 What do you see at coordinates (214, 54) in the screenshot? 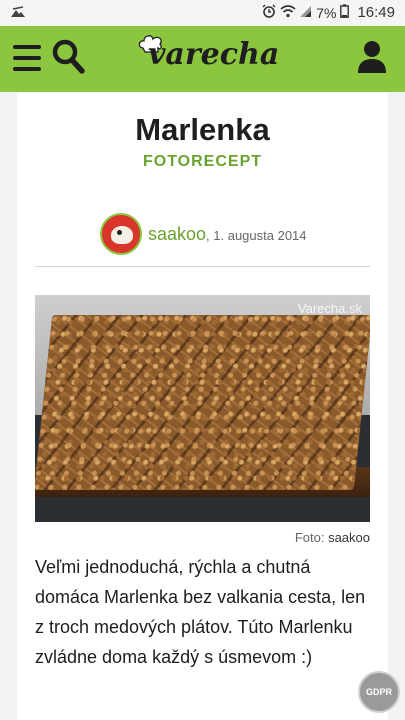
I see `logo-text: varecha` at bounding box center [214, 54].